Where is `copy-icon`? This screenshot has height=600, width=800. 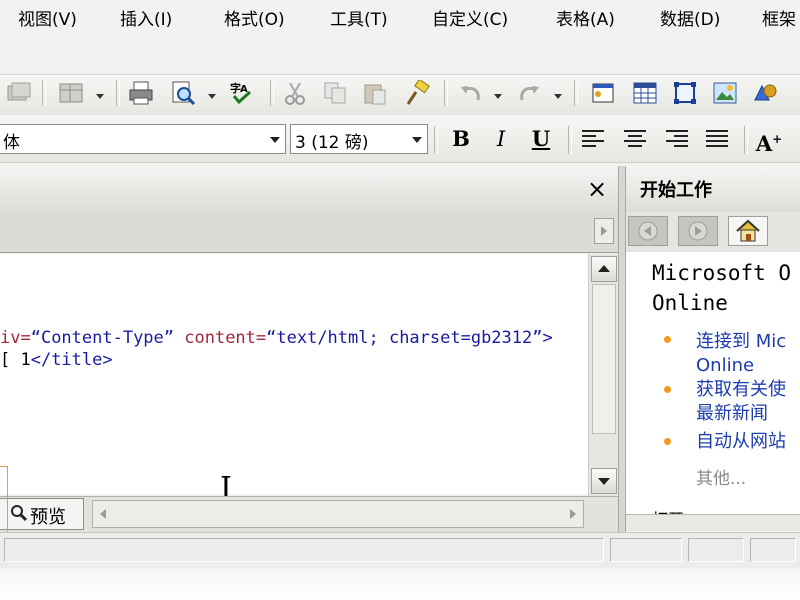
copy-icon is located at coordinates (335, 93).